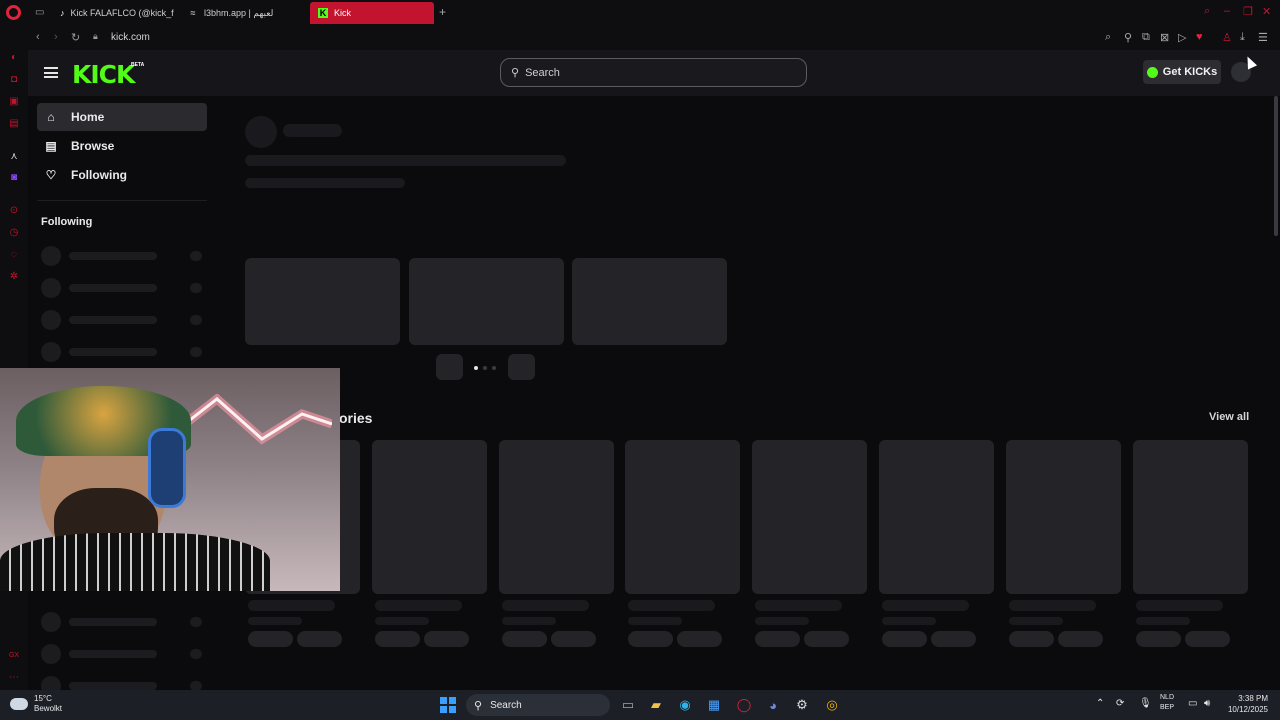 This screenshot has height=720, width=1280. I want to click on carousel-prev-button, so click(449, 367).